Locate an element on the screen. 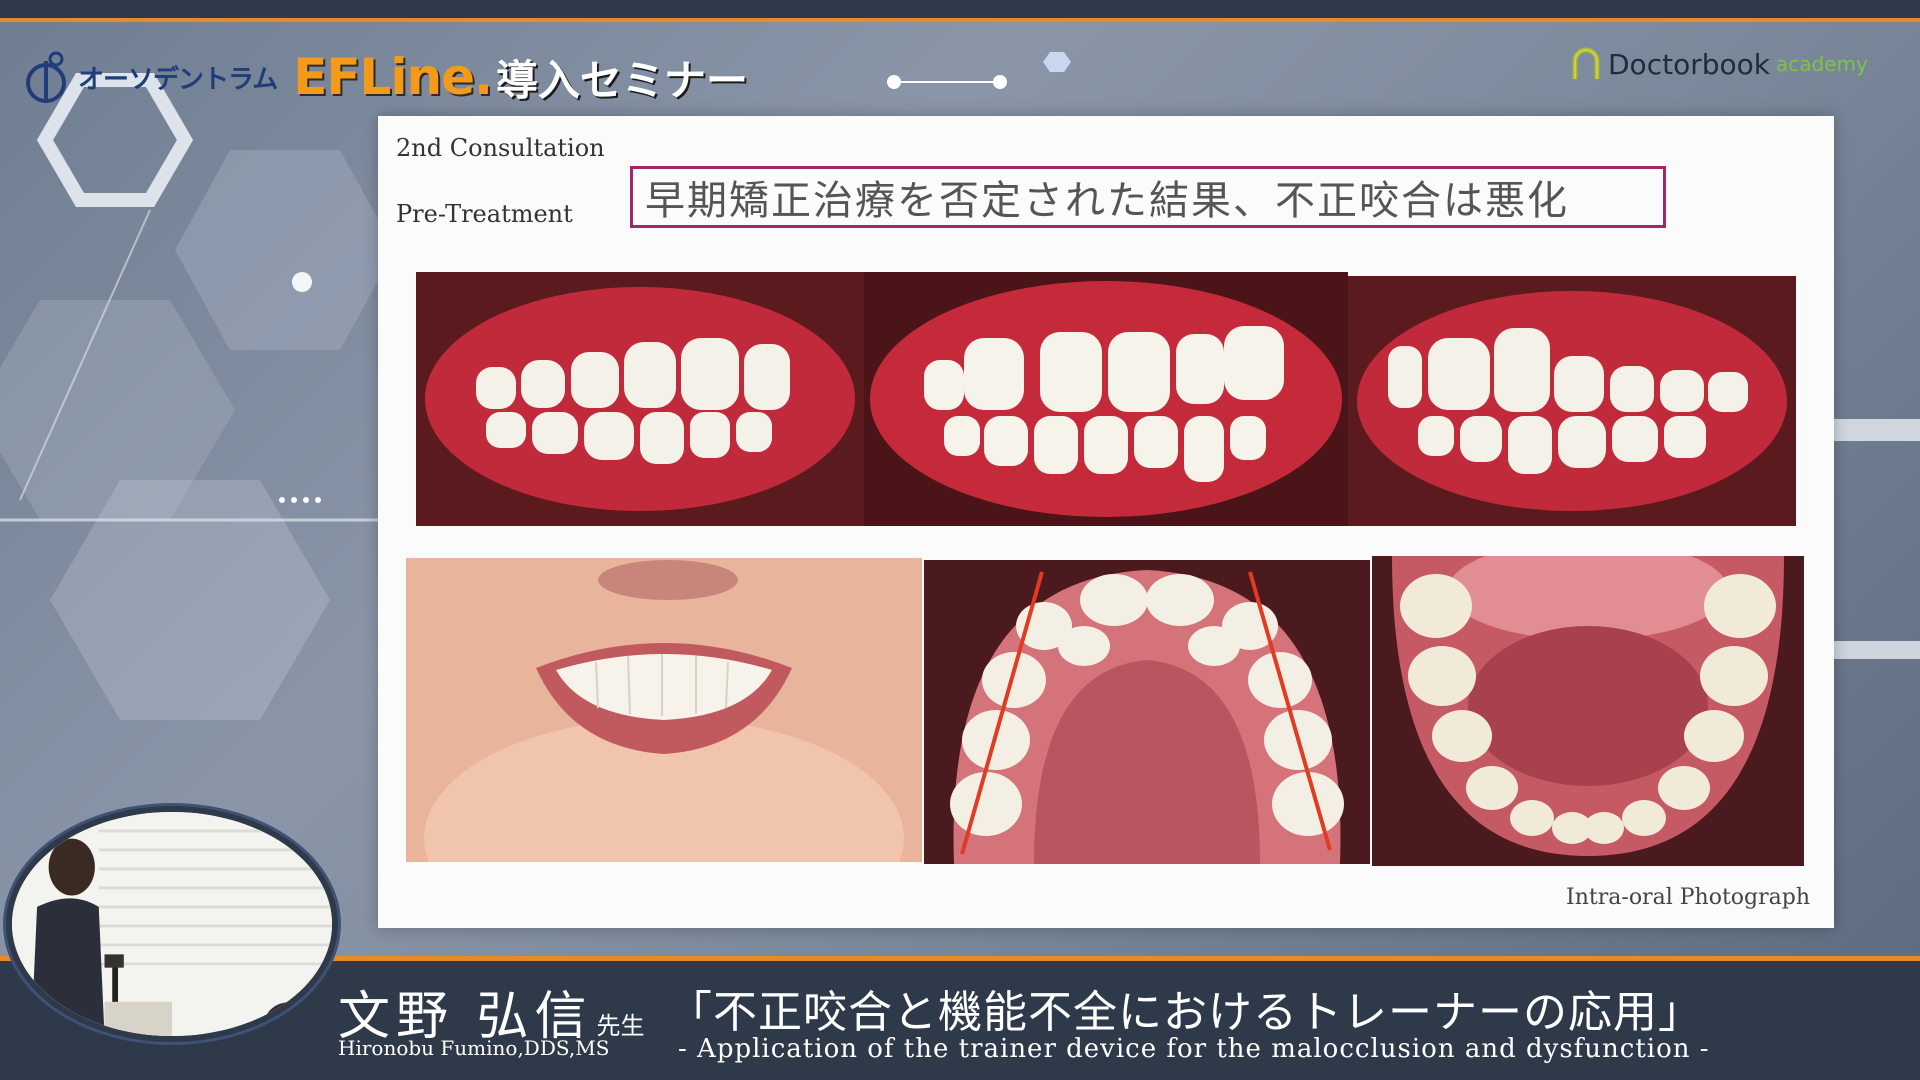 This screenshot has height=1080, width=1920. doctorbook-logo-text: Doctorbook is located at coordinates (1689, 64).